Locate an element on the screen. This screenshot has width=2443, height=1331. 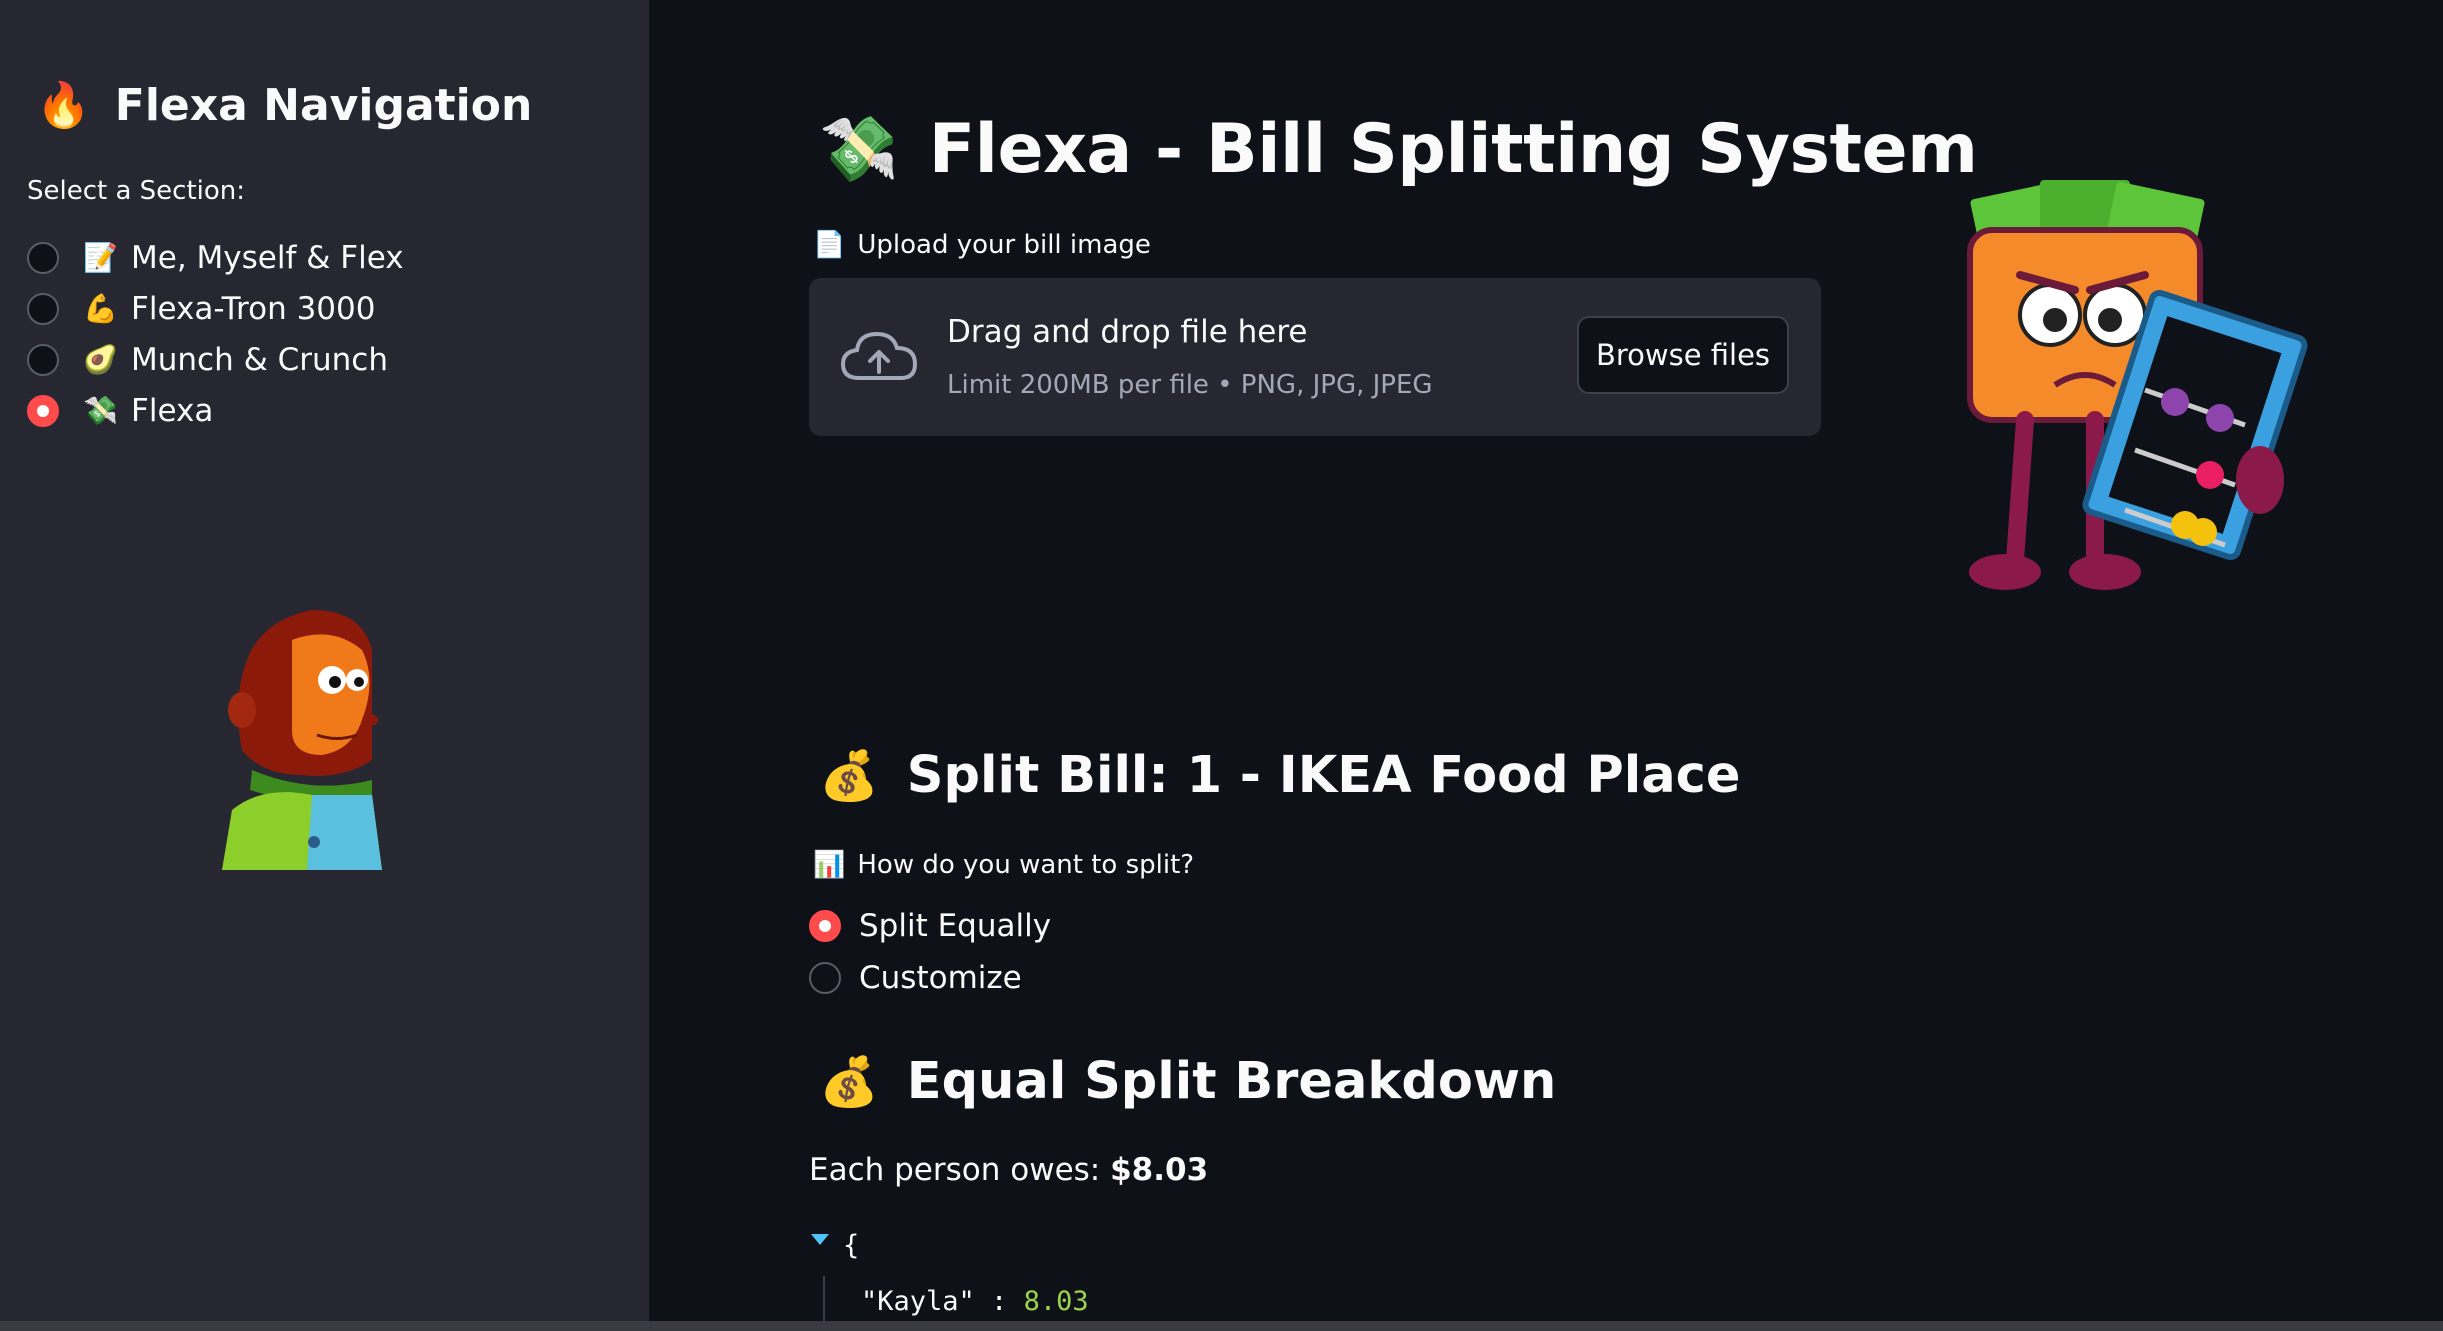
dropzone-limit: Limit 200MB per file • PNG, JPG, JPEG is located at coordinates (1190, 385).